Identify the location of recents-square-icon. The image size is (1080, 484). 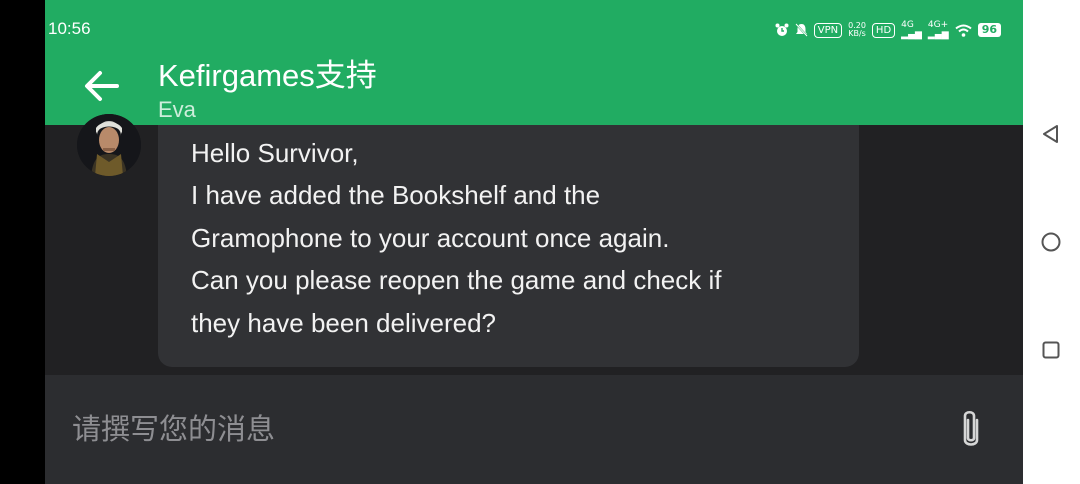
(1051, 350).